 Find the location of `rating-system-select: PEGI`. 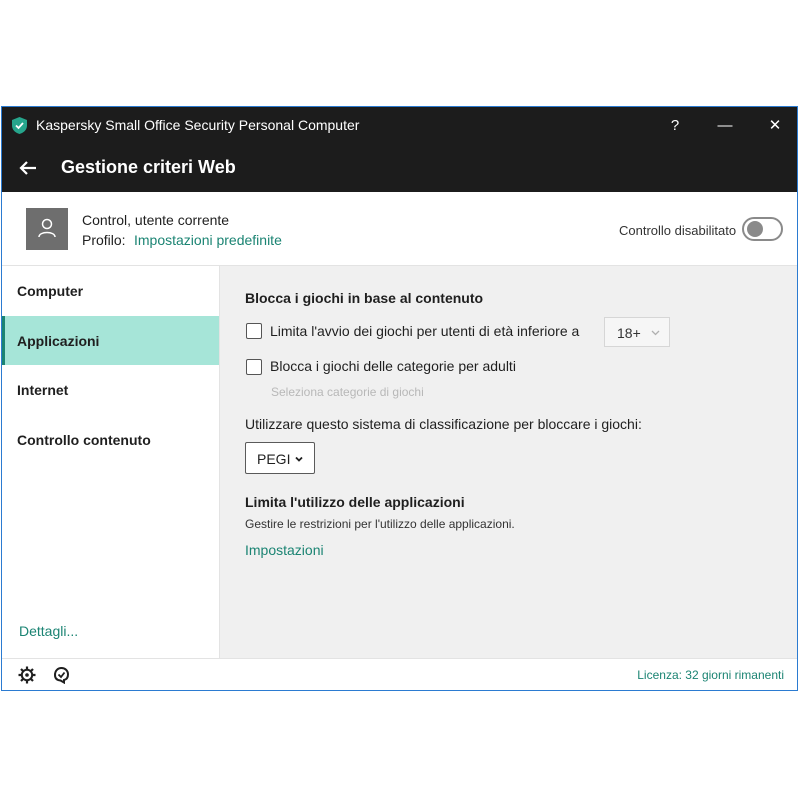

rating-system-select: PEGI is located at coordinates (280, 458).